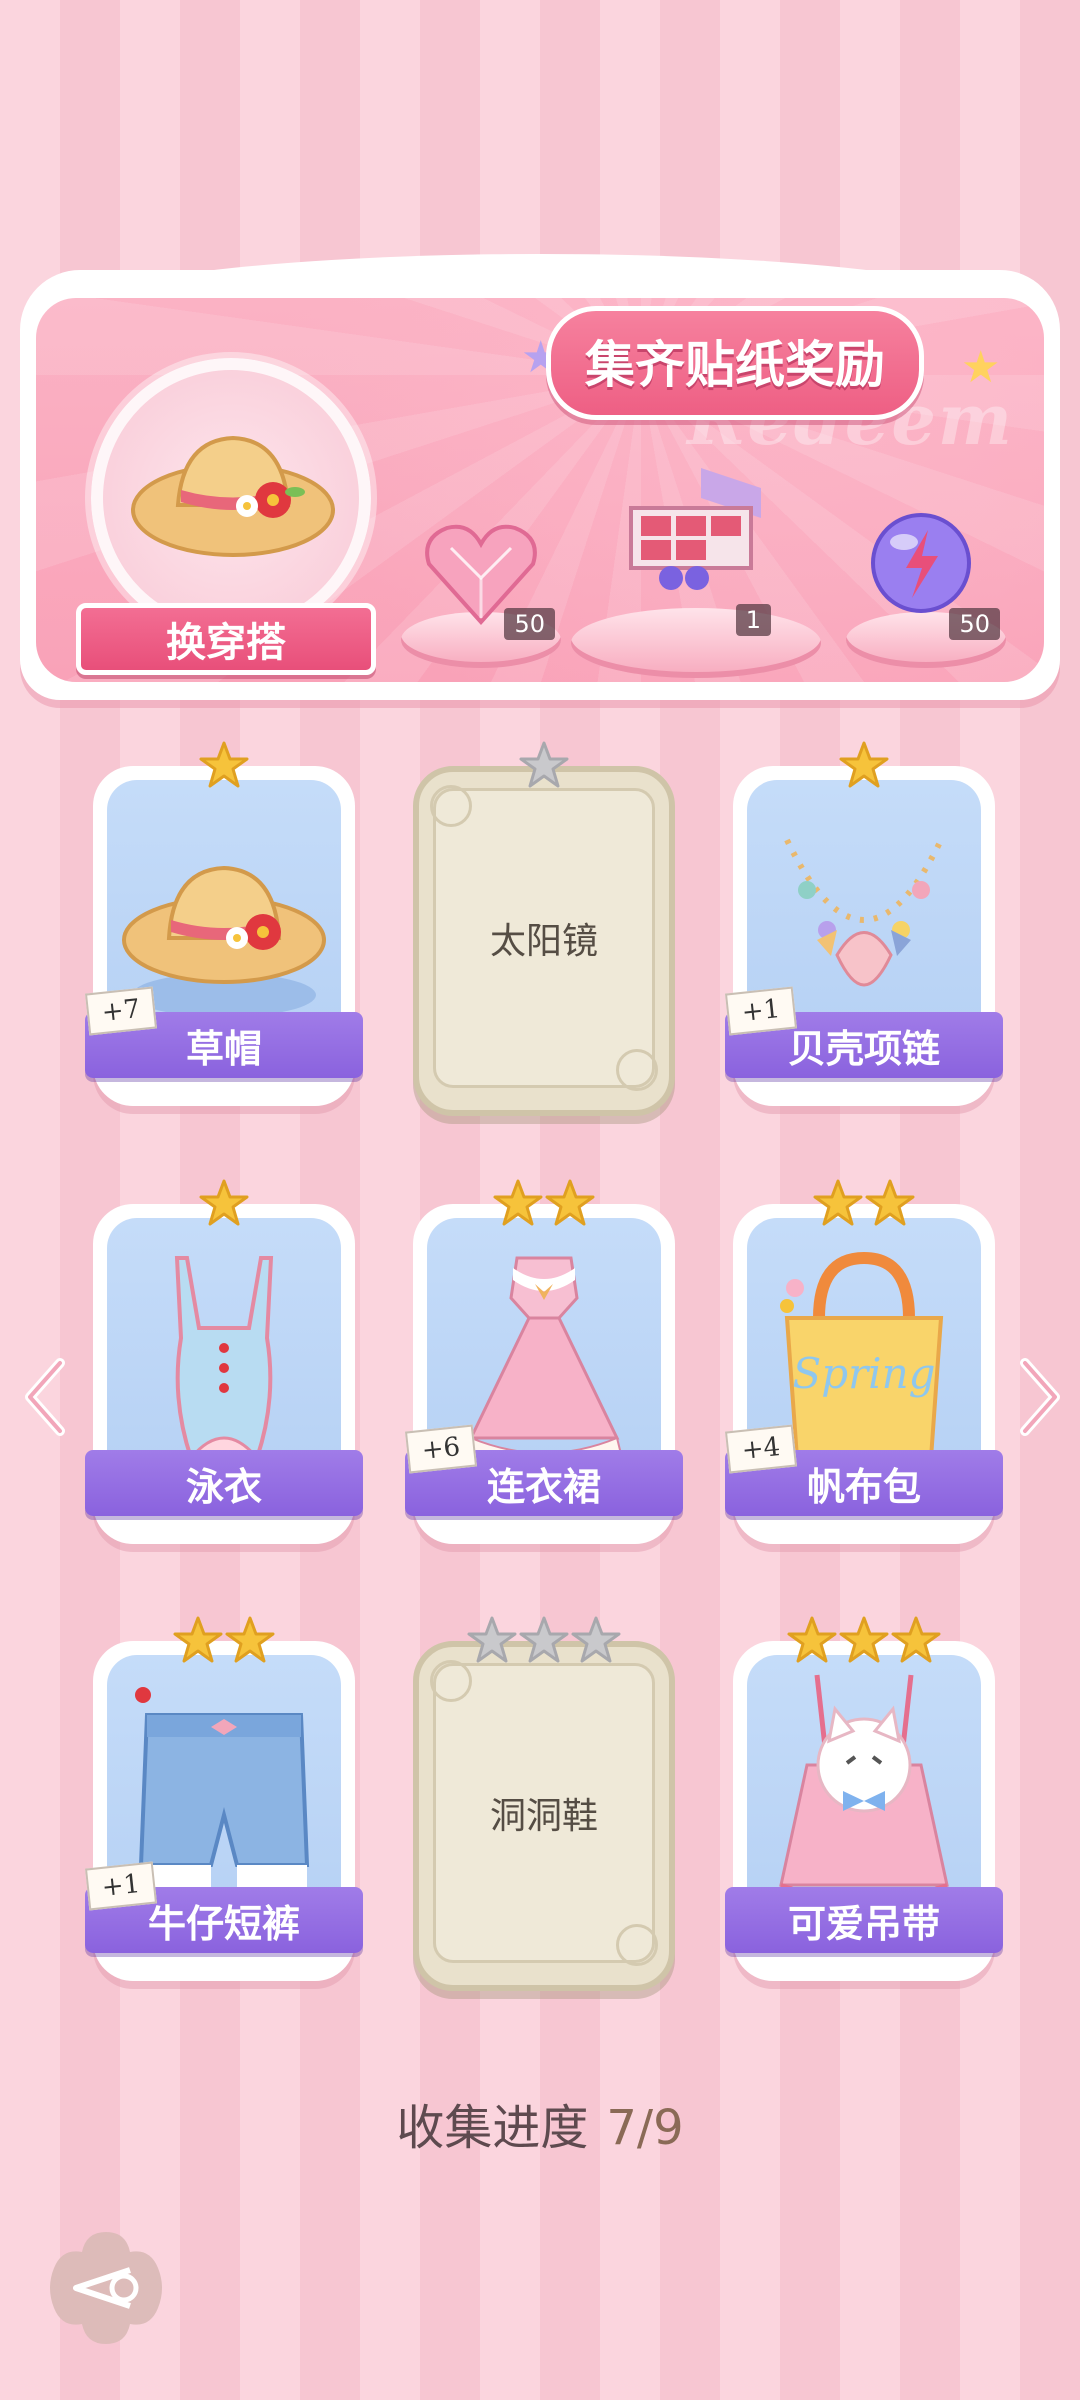  I want to click on reward-energy-orb: 50, so click(926, 573).